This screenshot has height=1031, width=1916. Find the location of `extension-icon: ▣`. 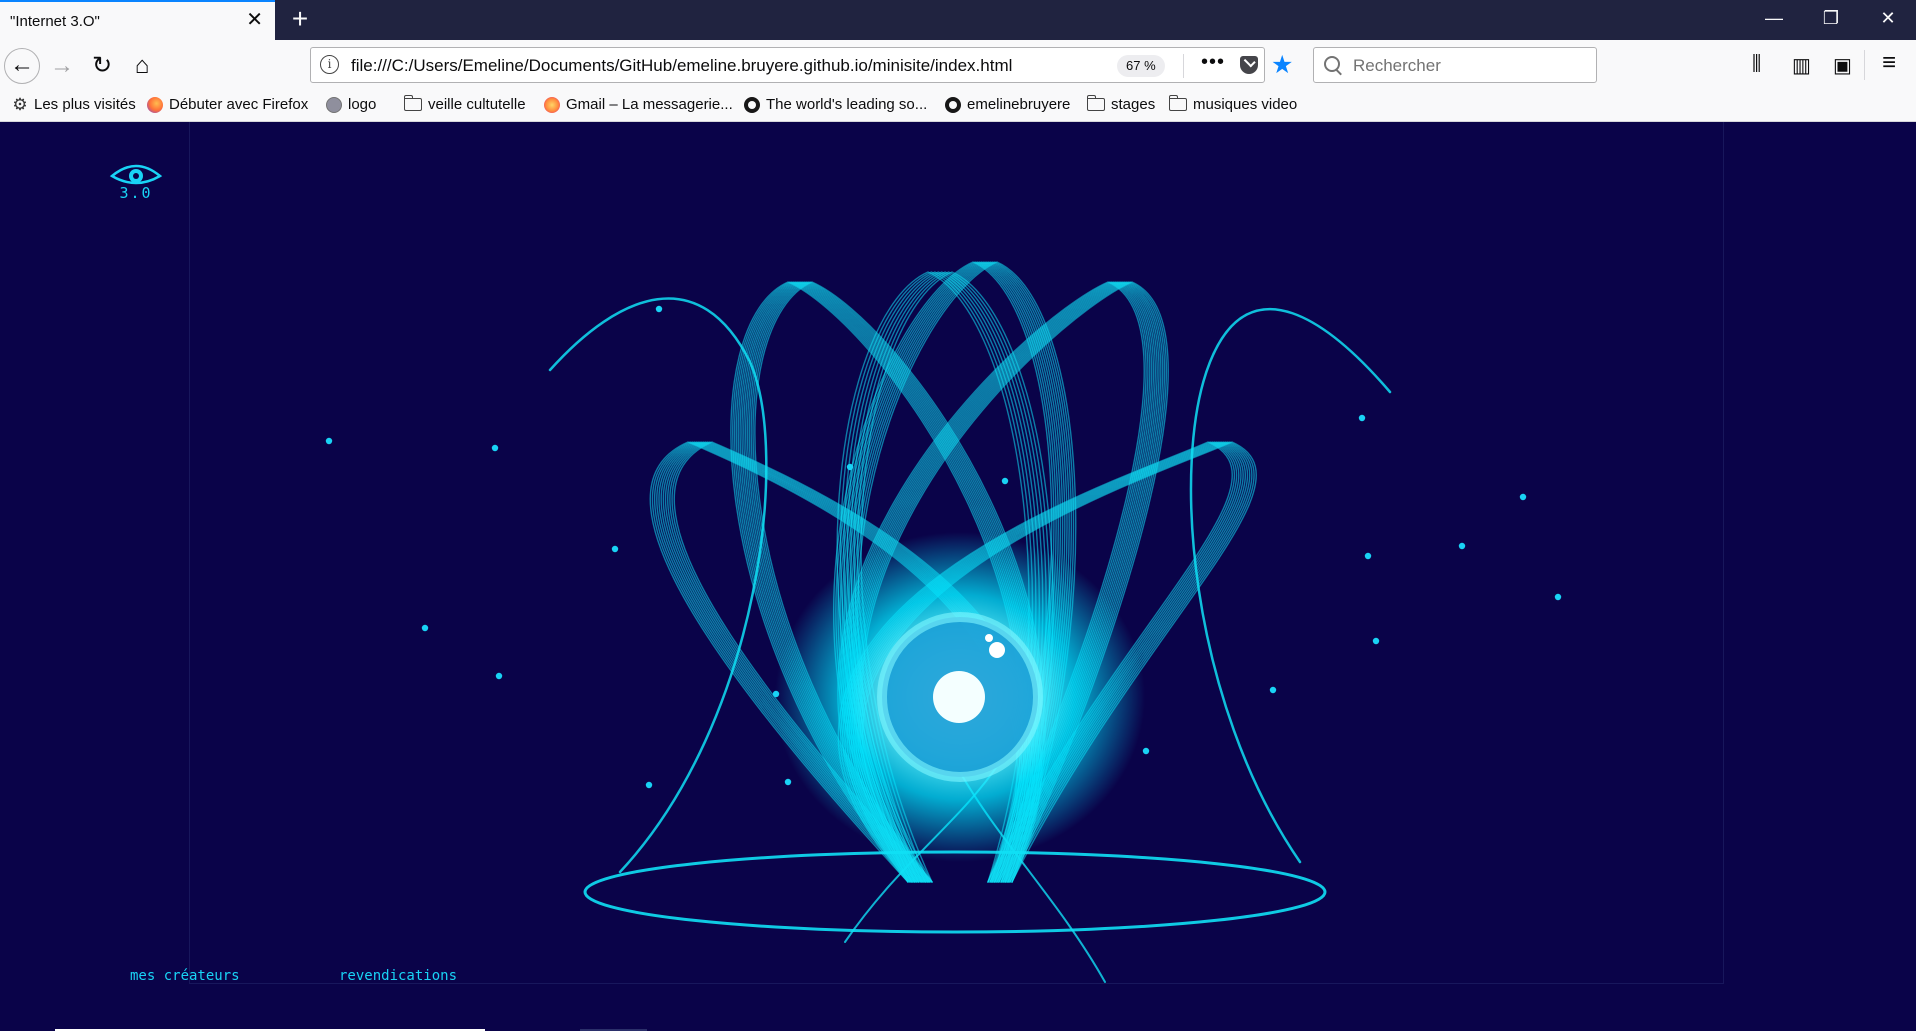

extension-icon: ▣ is located at coordinates (1842, 65).